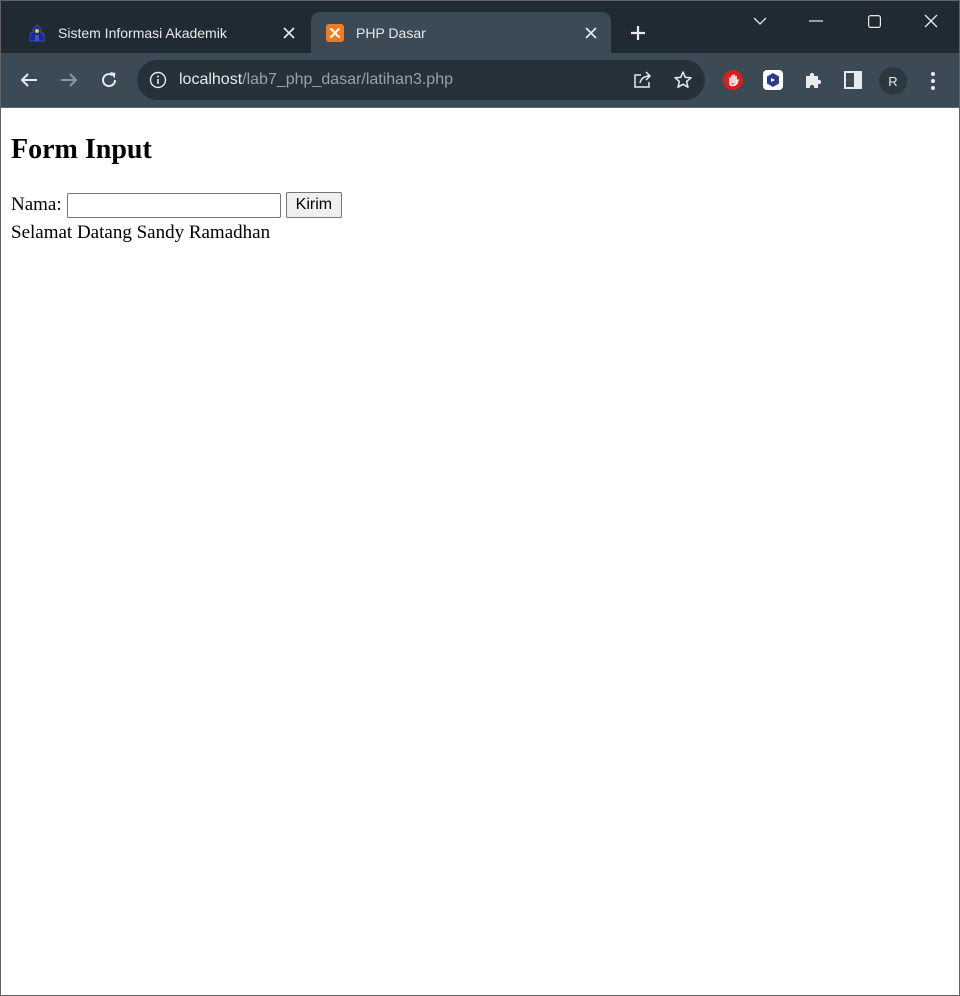 The width and height of the screenshot is (960, 996). I want to click on url-path: /lab7_php_dasar/latihan3.php, so click(347, 79).